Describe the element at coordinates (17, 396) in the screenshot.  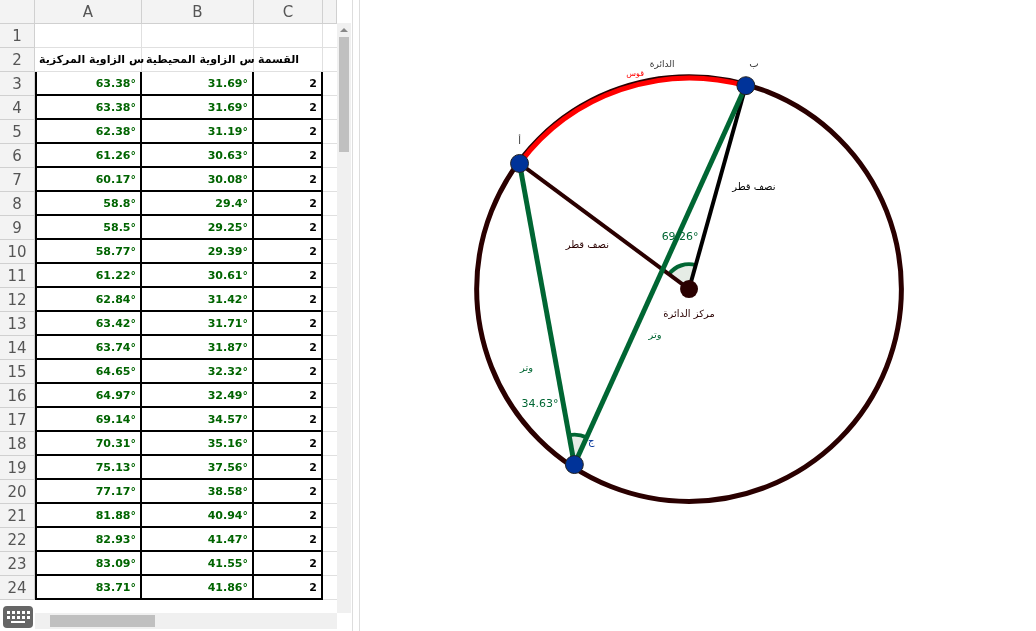
I see `row-number: 16` at that location.